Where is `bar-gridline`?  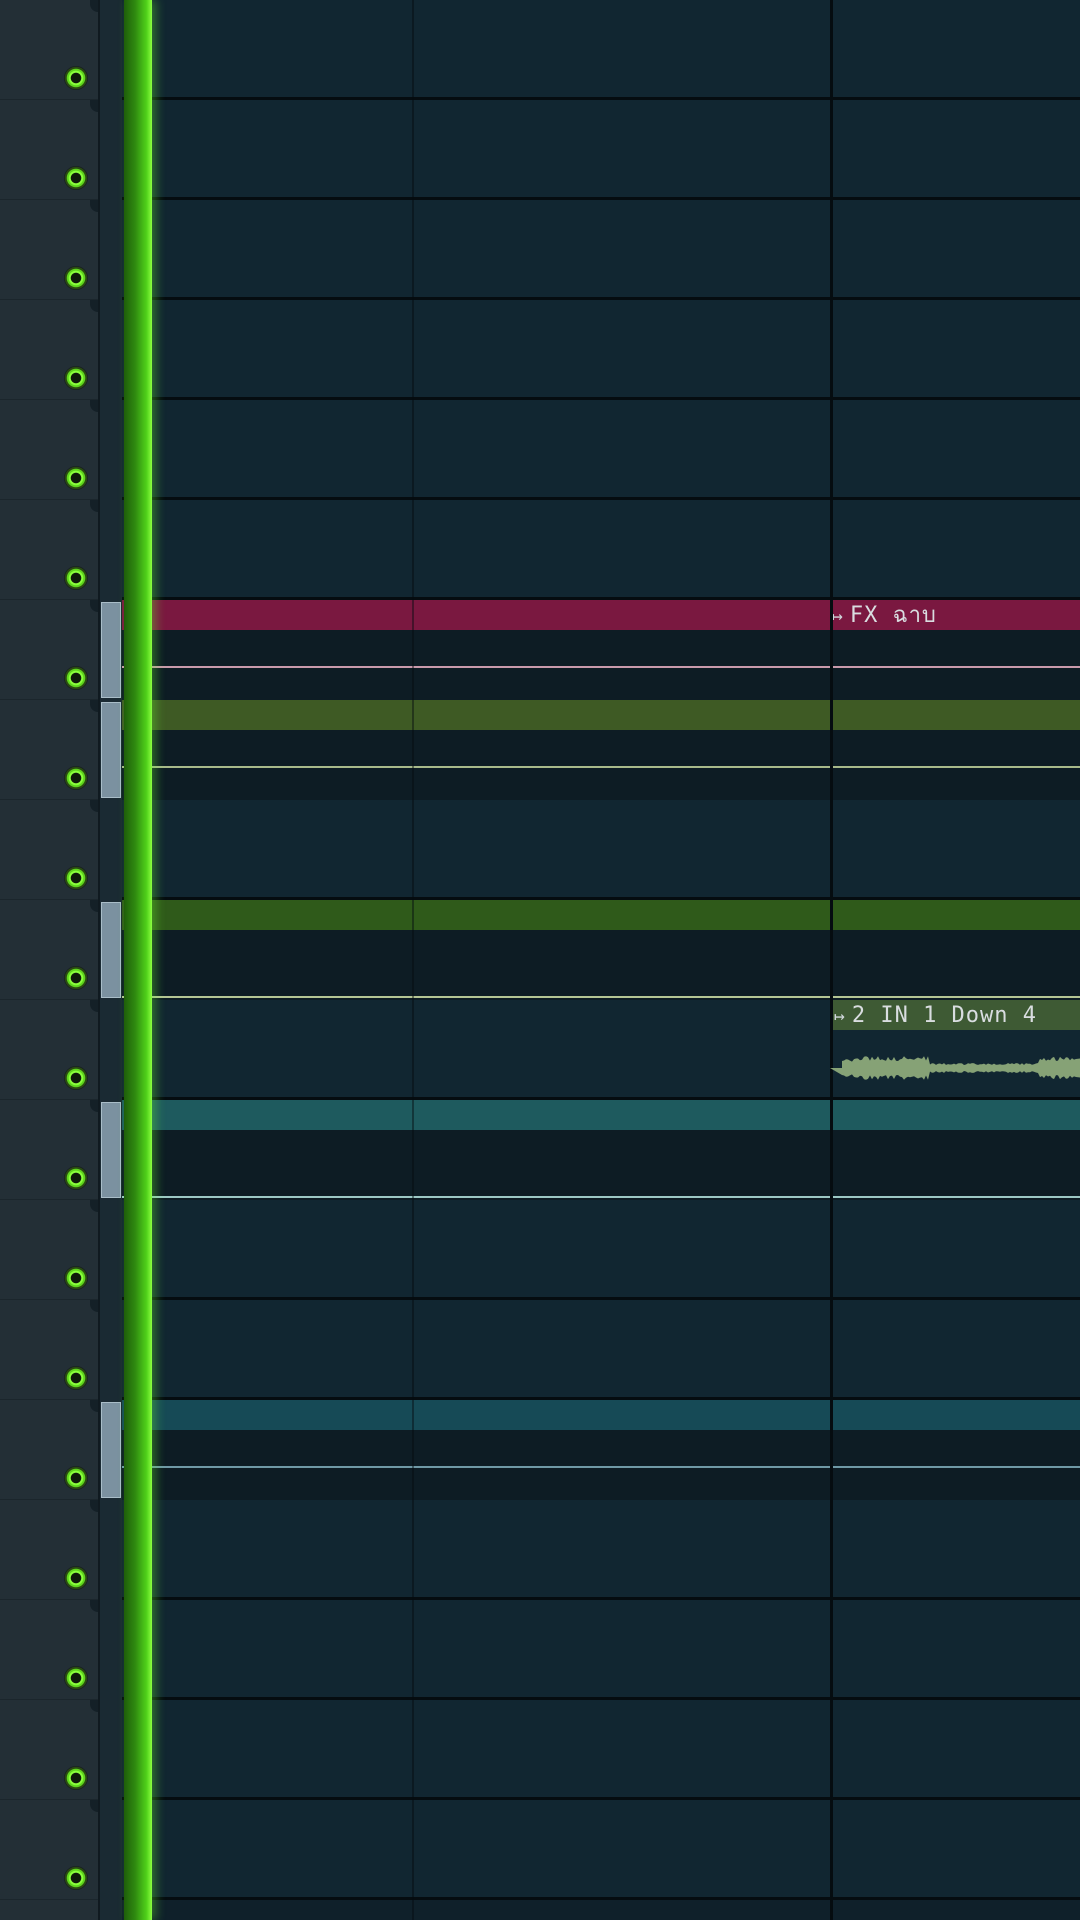
bar-gridline is located at coordinates (831, 960).